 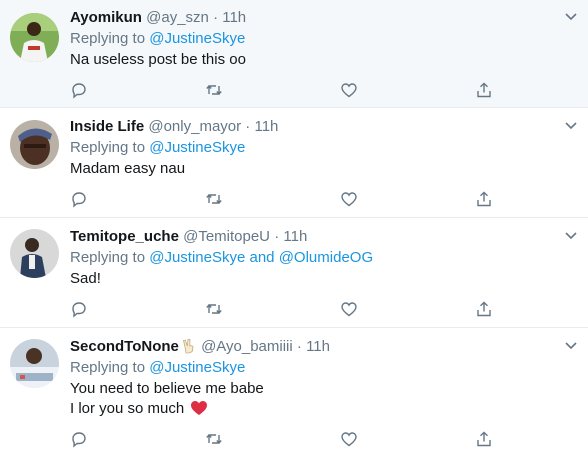 What do you see at coordinates (314, 169) in the screenshot?
I see `tweet-text: Madam easy nau` at bounding box center [314, 169].